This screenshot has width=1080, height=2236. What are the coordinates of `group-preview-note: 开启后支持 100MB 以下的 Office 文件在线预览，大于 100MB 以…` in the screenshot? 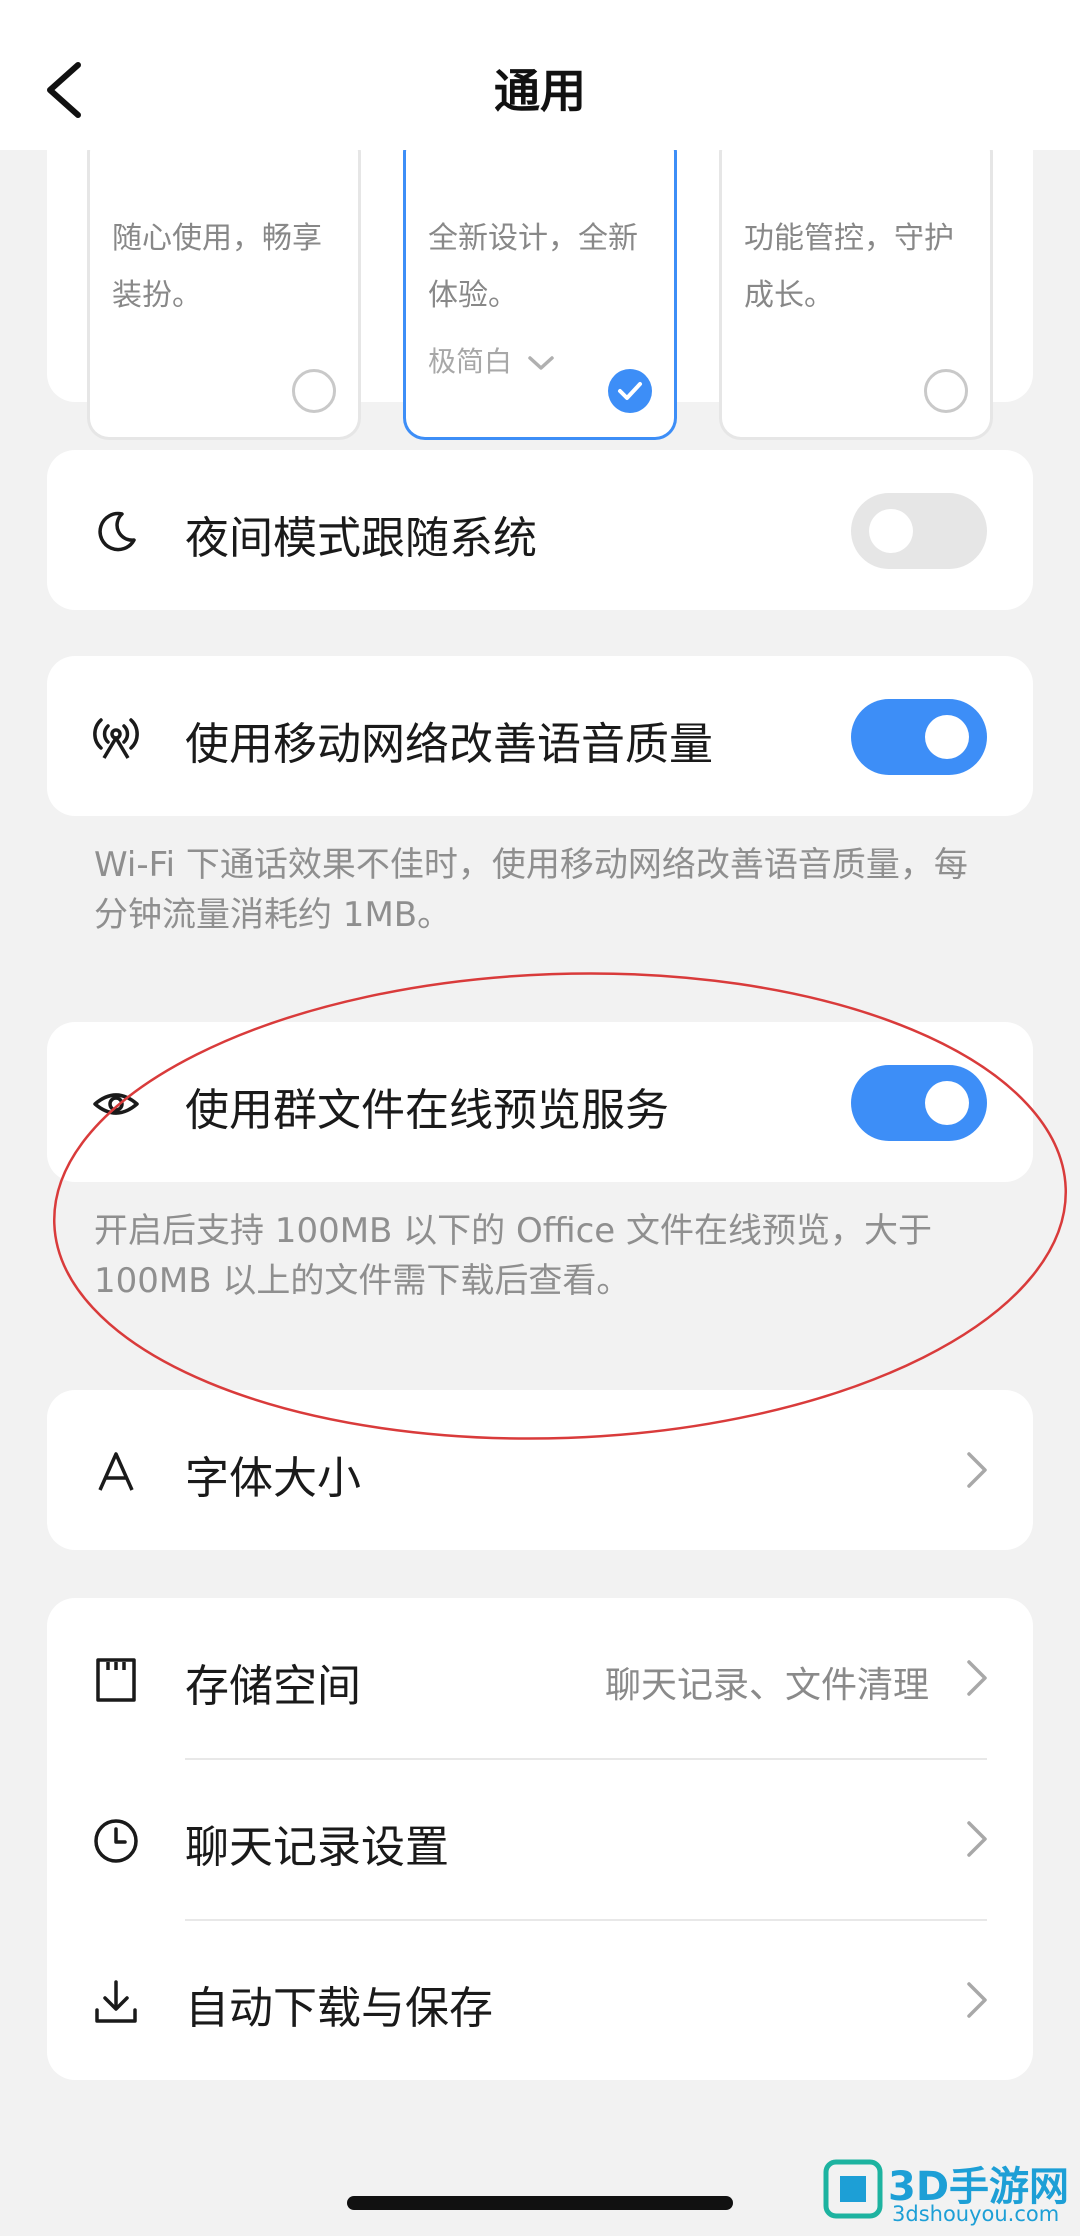 It's located at (513, 1256).